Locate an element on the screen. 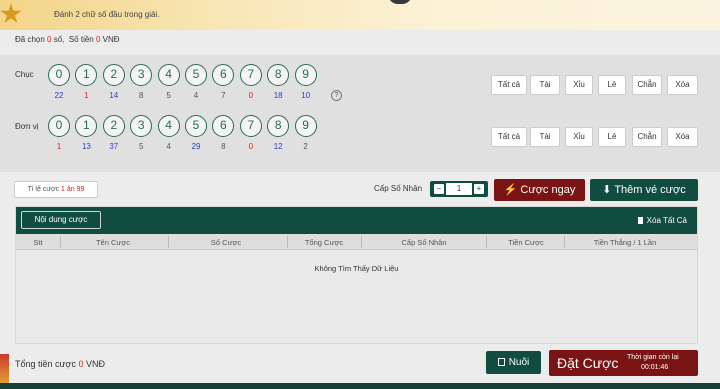 This screenshot has height=389, width=720. tens-quick-even-button: Chẵn is located at coordinates (647, 85).